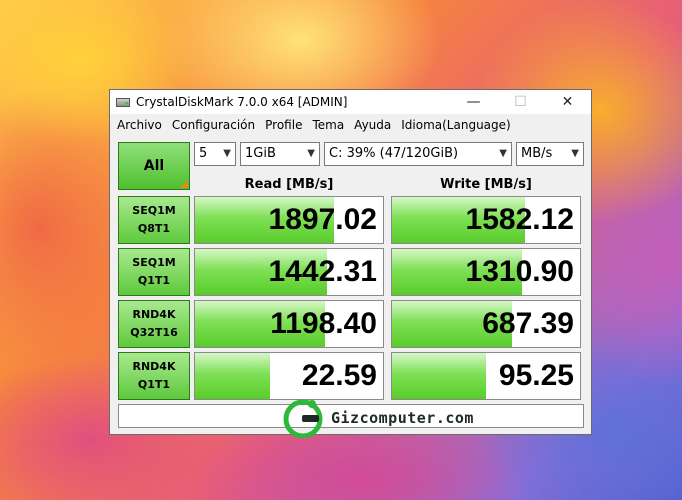 The width and height of the screenshot is (682, 500). Describe the element at coordinates (322, 219) in the screenshot. I see `read-value: 1897.02` at that location.